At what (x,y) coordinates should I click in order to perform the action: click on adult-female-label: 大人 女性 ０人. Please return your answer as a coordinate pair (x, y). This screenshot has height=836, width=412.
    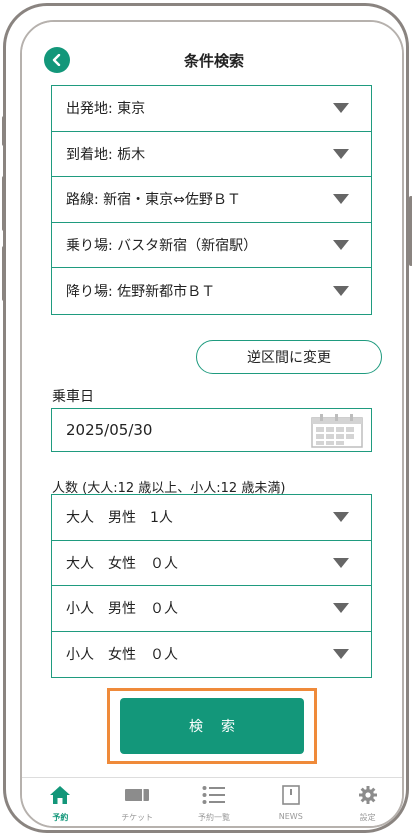
    Looking at the image, I should click on (122, 563).